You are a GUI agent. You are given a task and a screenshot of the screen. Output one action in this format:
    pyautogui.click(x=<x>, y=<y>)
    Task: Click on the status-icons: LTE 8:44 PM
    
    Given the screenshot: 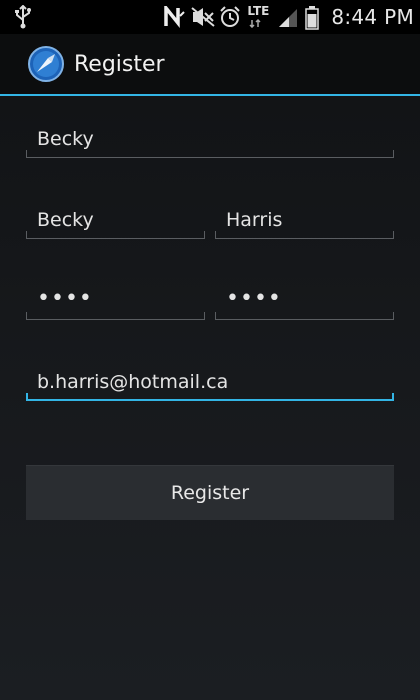 What is the action you would take?
    pyautogui.click(x=288, y=16)
    